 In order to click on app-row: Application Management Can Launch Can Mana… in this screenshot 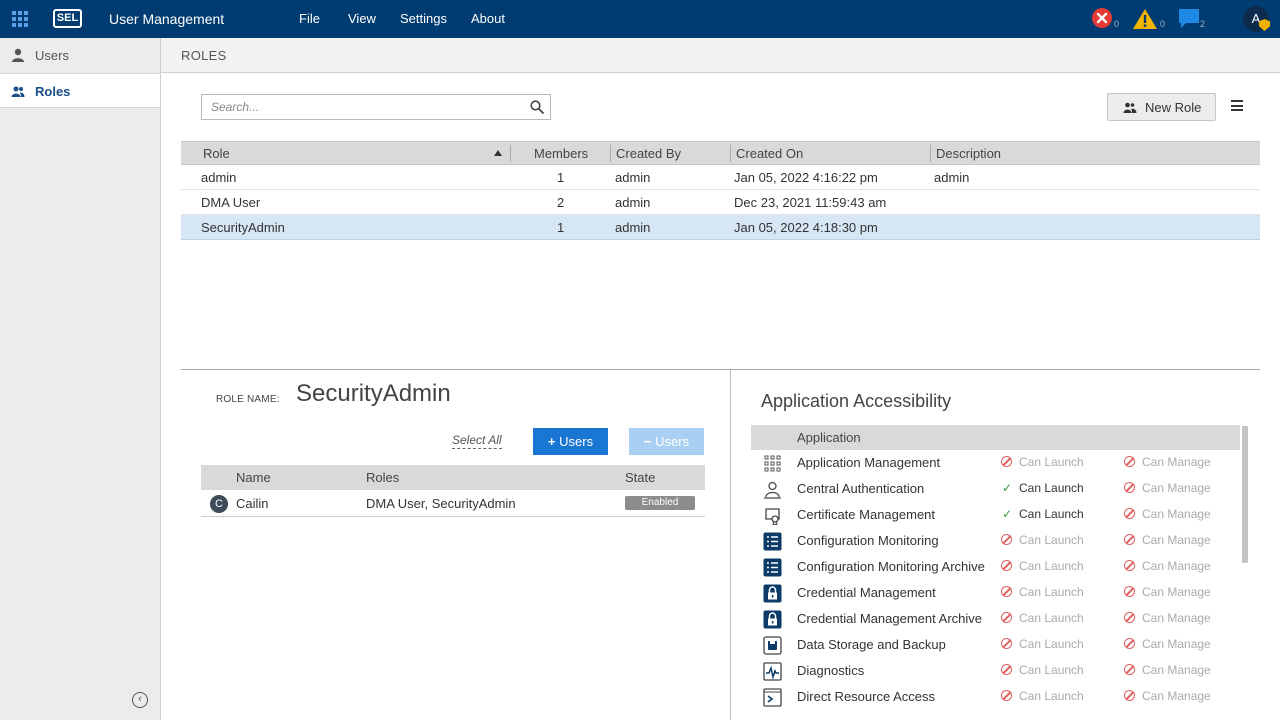, I will do `click(995, 463)`.